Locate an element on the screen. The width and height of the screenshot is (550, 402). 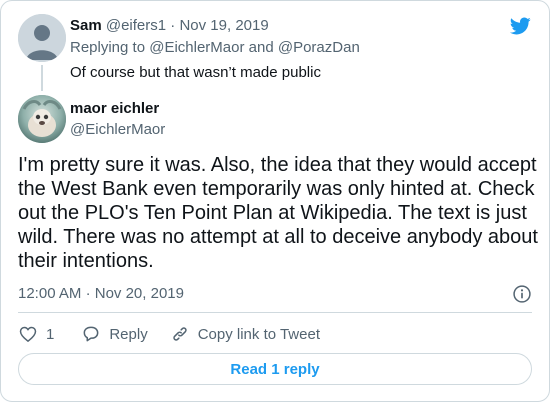
parent-author-handle: @eifers1 is located at coordinates (136, 25).